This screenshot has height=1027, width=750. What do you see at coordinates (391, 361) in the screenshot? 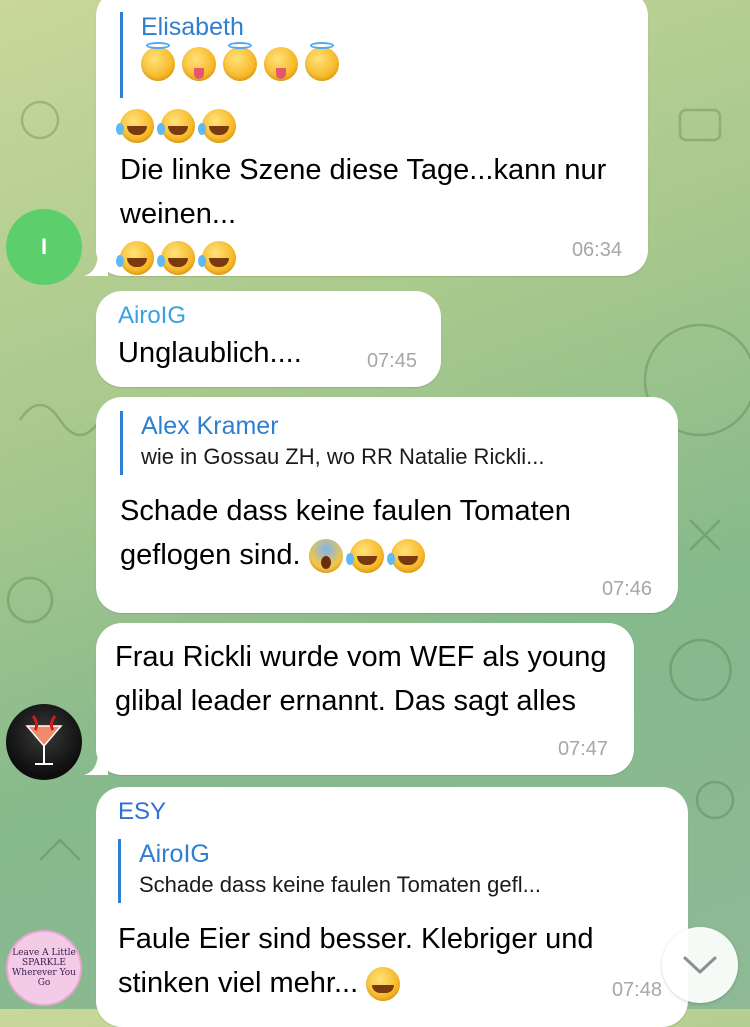
I see `message-time: 07:45` at bounding box center [391, 361].